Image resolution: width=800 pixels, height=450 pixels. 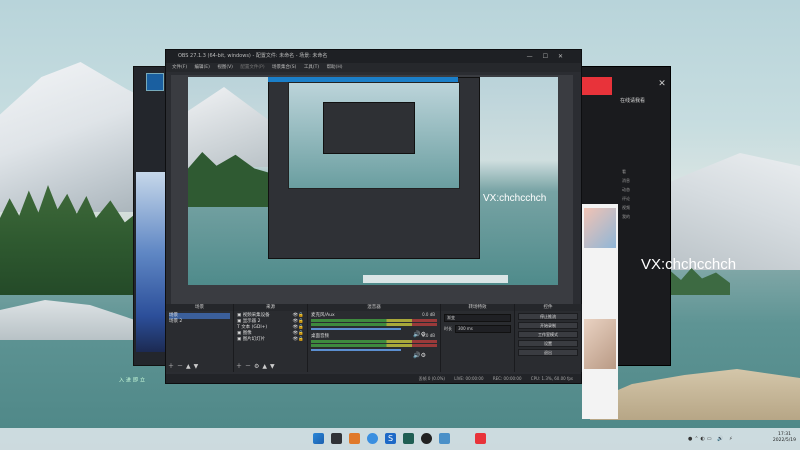 What do you see at coordinates (515, 198) in the screenshot?
I see `watermark-text-small: VX:chchcchch` at bounding box center [515, 198].